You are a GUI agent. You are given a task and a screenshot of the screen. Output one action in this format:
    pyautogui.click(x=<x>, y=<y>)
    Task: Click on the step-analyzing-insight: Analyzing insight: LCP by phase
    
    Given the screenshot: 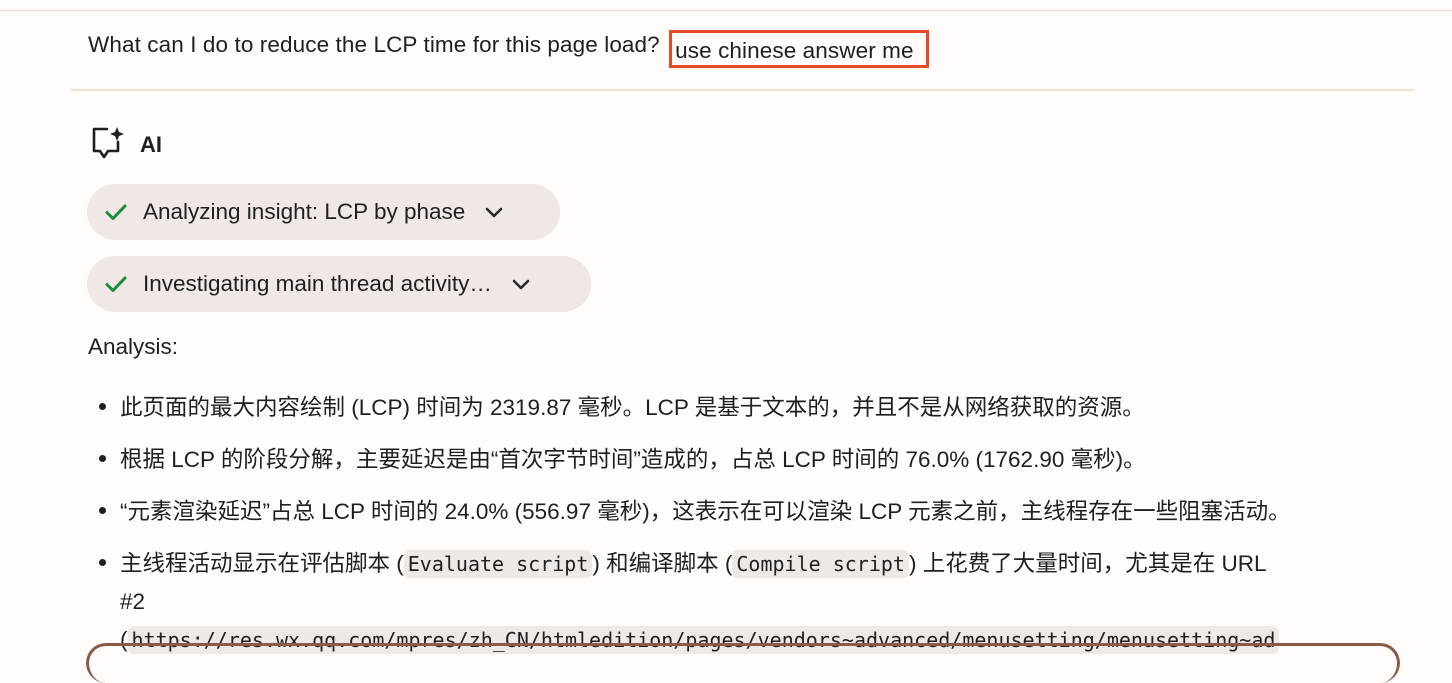 What is the action you would take?
    pyautogui.click(x=323, y=212)
    